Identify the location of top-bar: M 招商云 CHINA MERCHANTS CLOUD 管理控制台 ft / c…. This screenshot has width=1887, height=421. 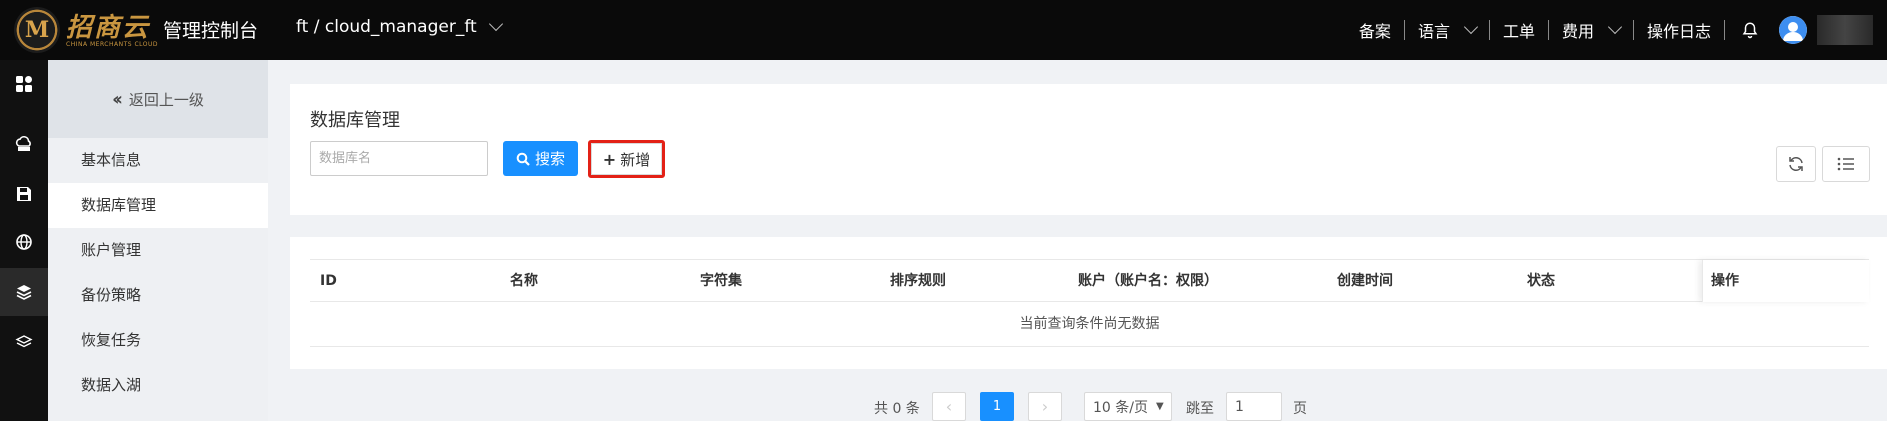
(943, 30).